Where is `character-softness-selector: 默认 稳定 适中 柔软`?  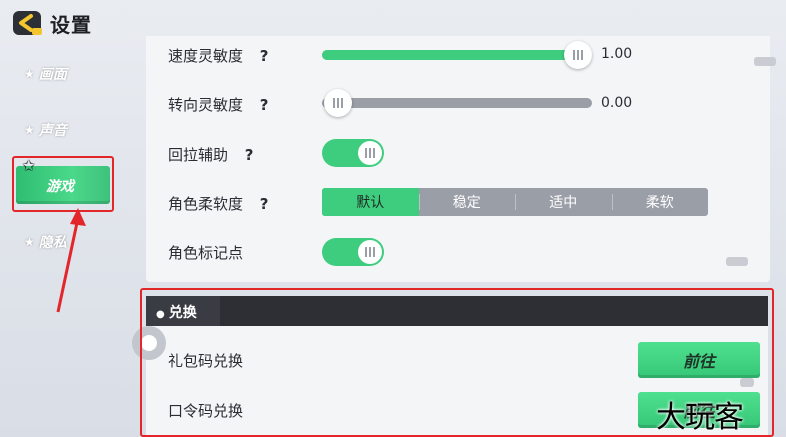 character-softness-selector: 默认 稳定 适中 柔软 is located at coordinates (515, 202).